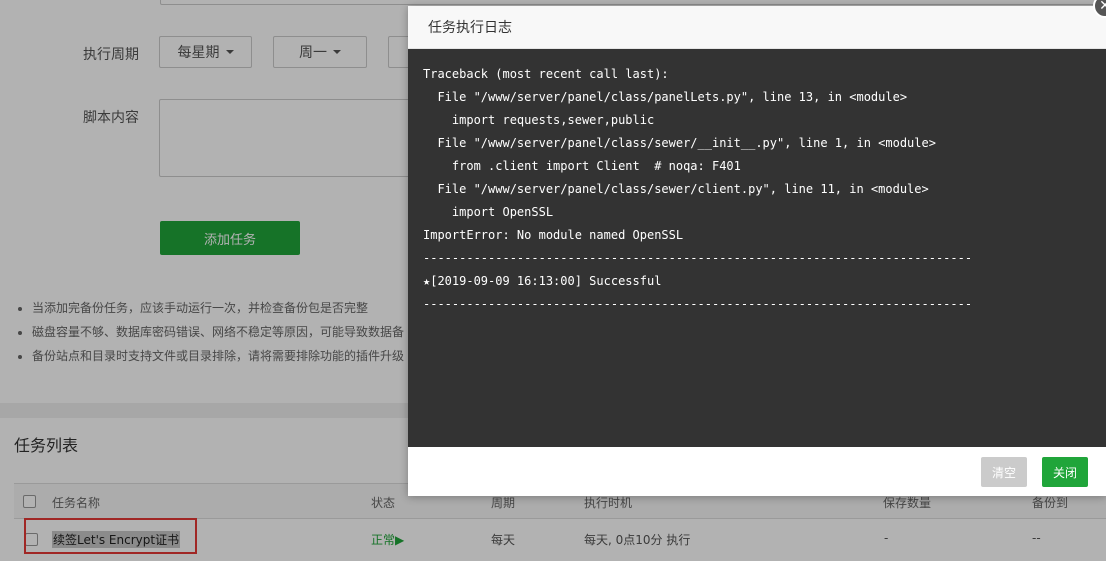  Describe the element at coordinates (539, 120) in the screenshot. I see `log-line: import requests,sewer,public` at that location.